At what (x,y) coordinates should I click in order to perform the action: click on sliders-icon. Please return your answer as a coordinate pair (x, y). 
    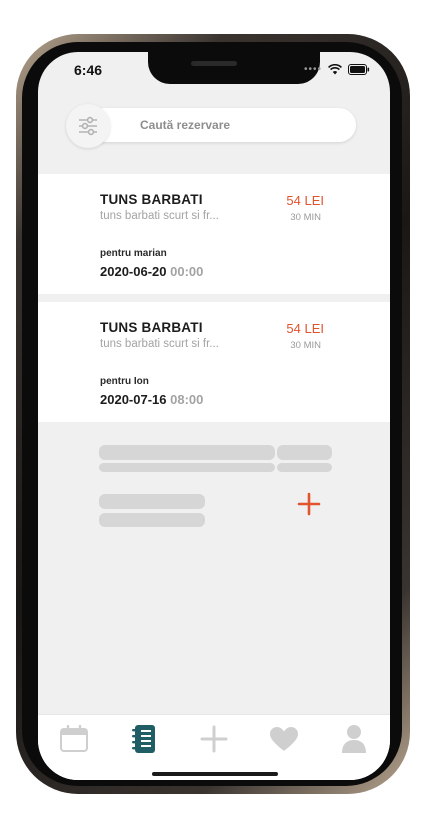
    Looking at the image, I should click on (88, 126).